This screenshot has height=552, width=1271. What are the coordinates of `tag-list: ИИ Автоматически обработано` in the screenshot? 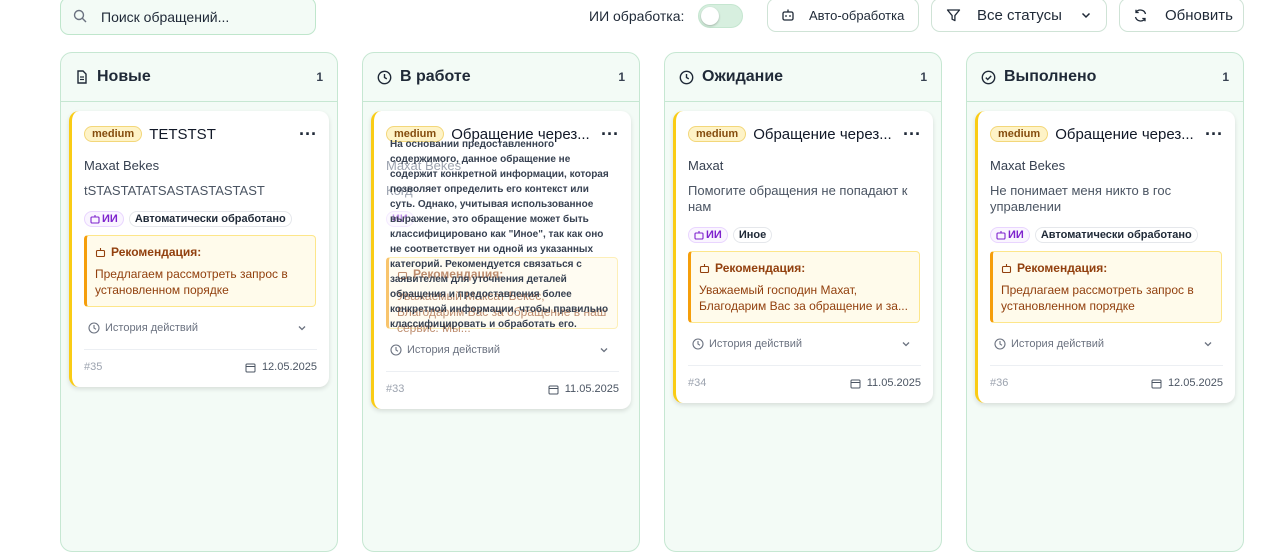 It's located at (1094, 235).